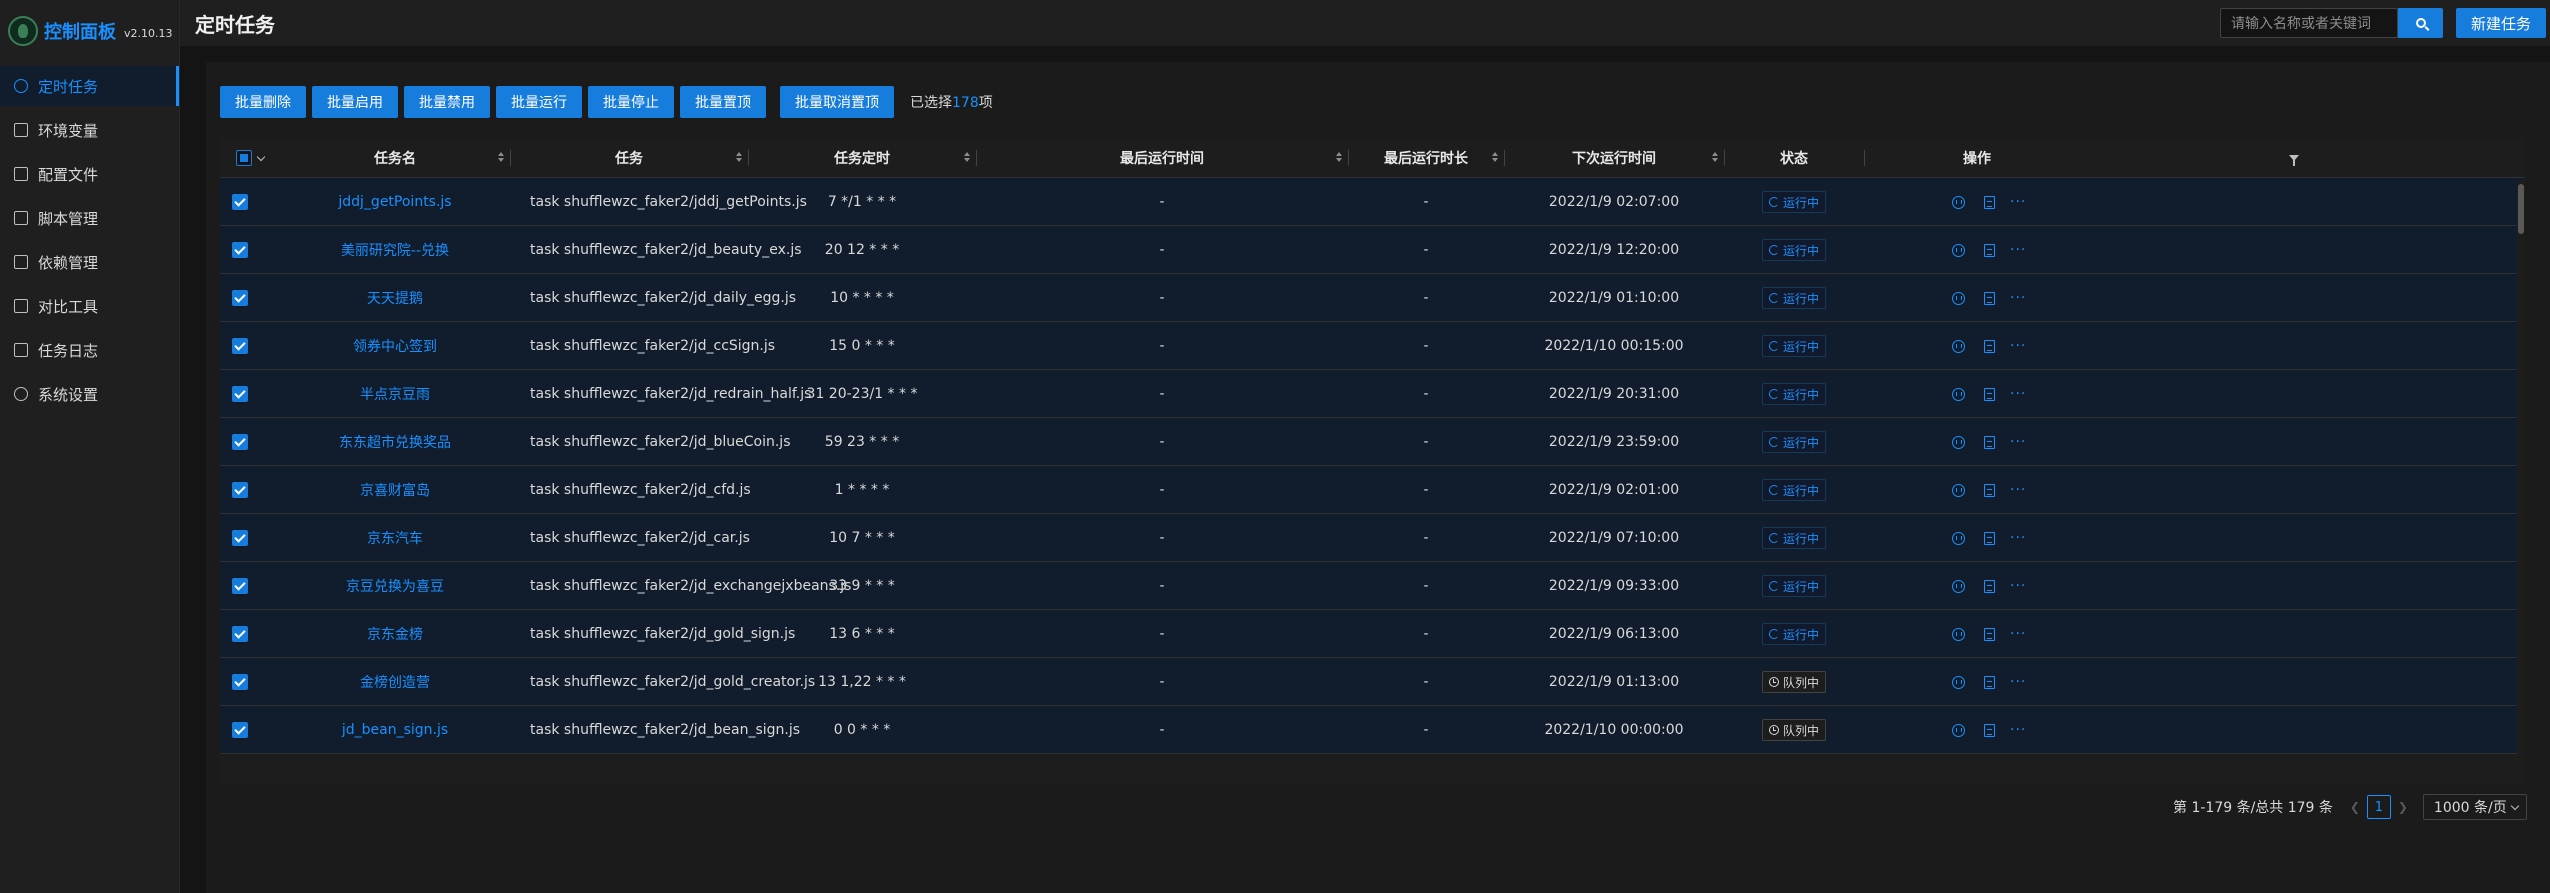  I want to click on select-all-cell, so click(250, 158).